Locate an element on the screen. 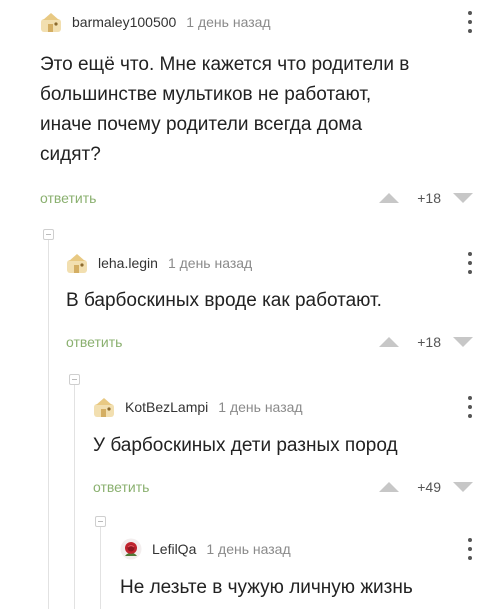 The height and width of the screenshot is (609, 490). comment-text-line: В барбоскиных вроде как работают. is located at coordinates (224, 300).